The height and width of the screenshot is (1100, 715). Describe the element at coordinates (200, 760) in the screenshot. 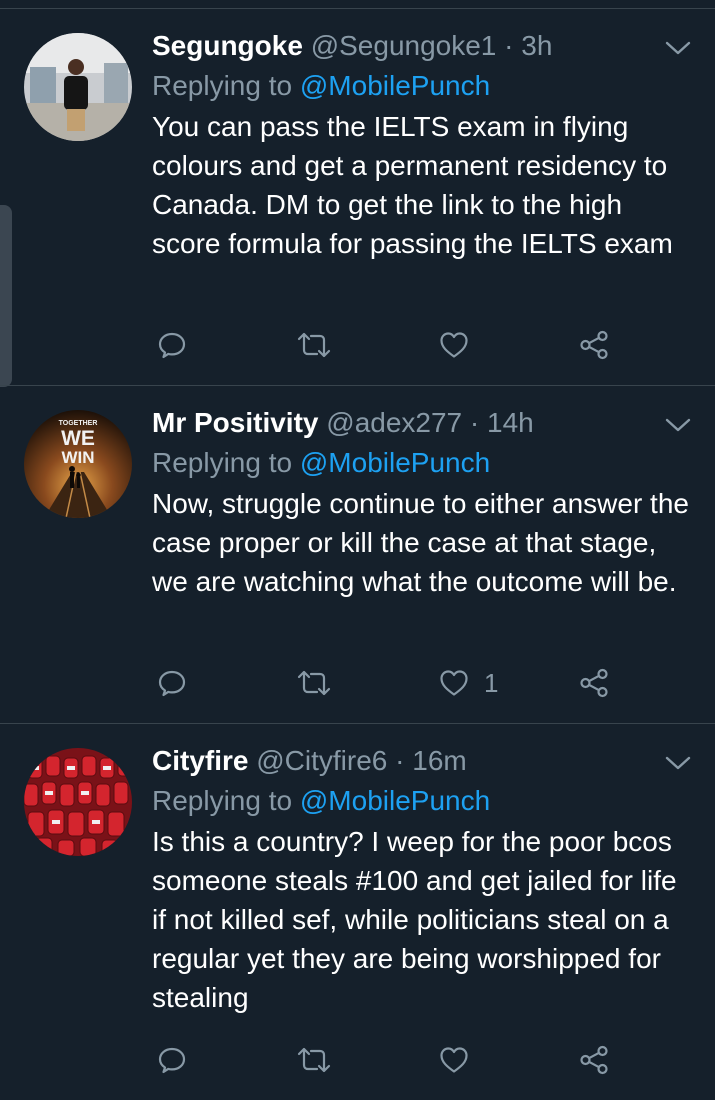

I see `display-name: Cityfire` at that location.